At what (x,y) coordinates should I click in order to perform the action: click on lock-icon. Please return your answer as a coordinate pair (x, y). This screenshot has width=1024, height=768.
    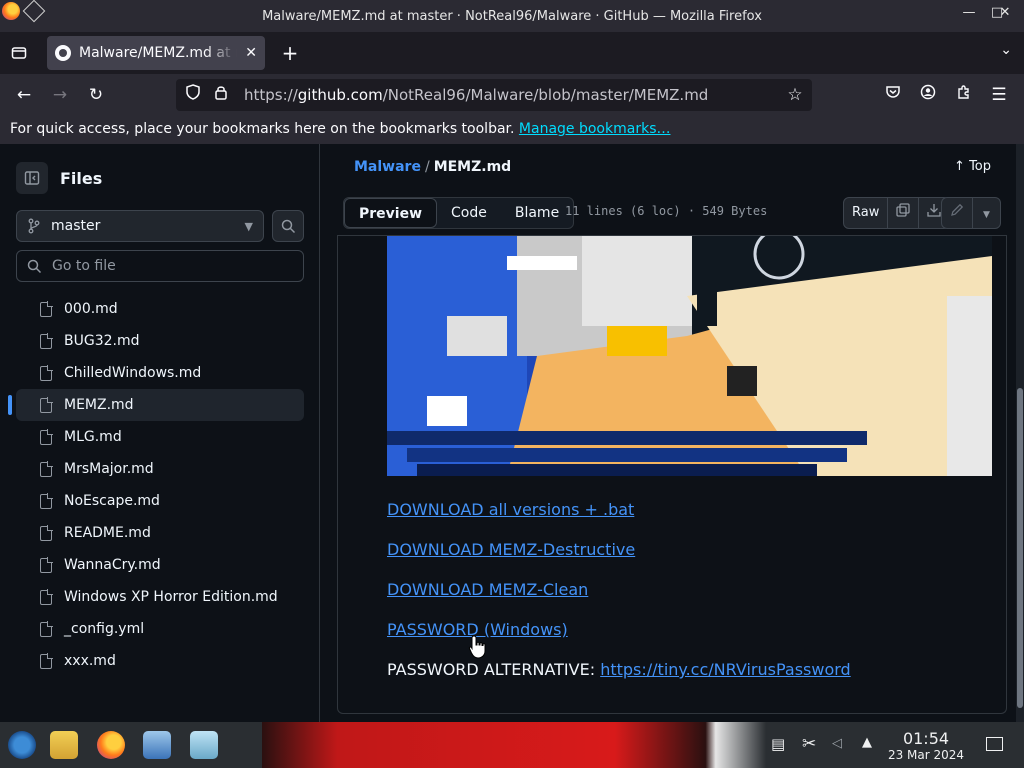
    Looking at the image, I should click on (221, 95).